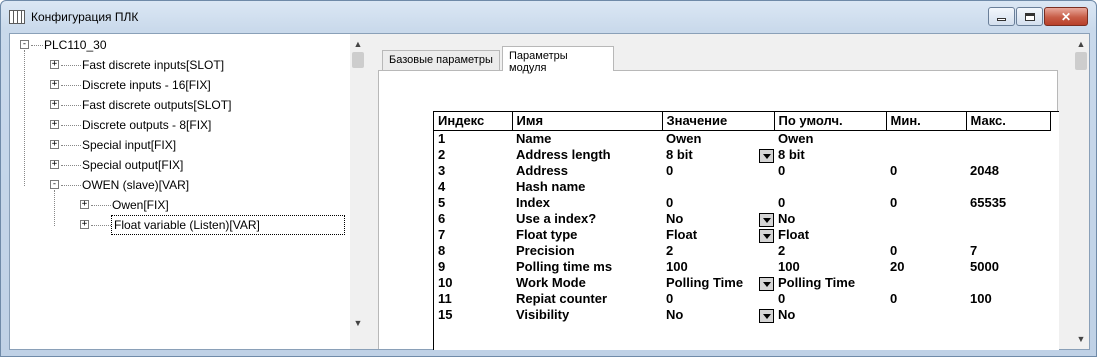 This screenshot has height=357, width=1097. I want to click on table-row: 3 Address 0 0 0 2048, so click(742, 170).